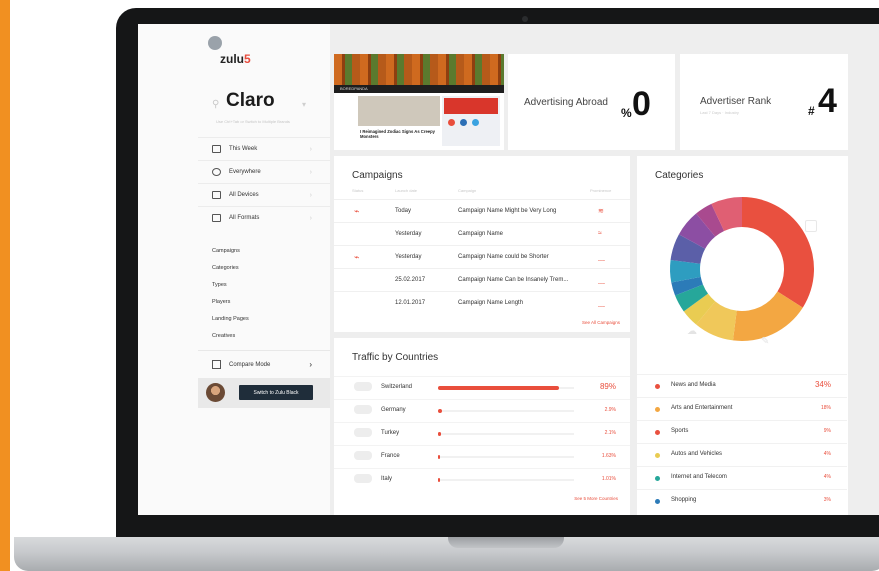  What do you see at coordinates (601, 211) in the screenshot?
I see `signal-icon: ≋` at bounding box center [601, 211].